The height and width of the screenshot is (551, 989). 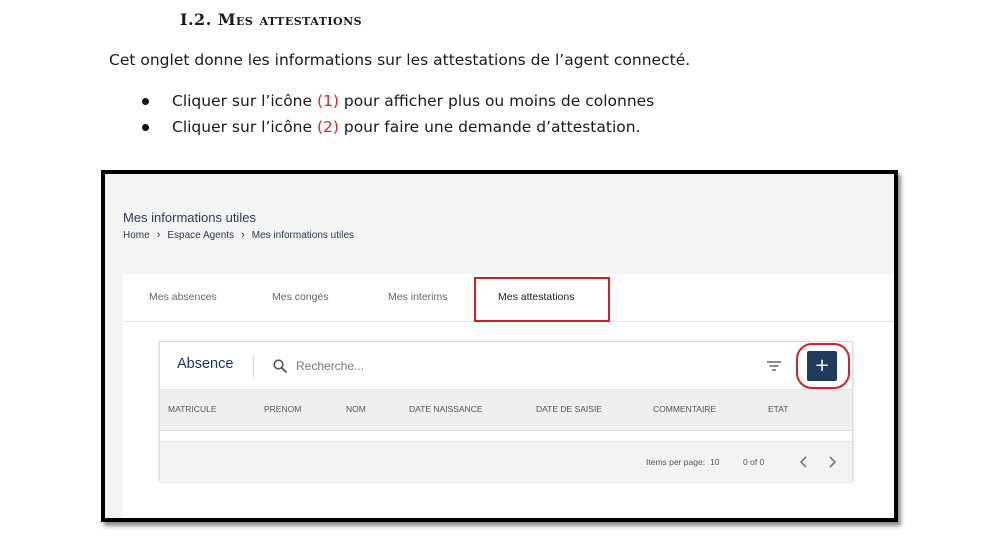 I want to click on column-header-date-de-saisie: DATE DE SAISIE, so click(x=569, y=409).